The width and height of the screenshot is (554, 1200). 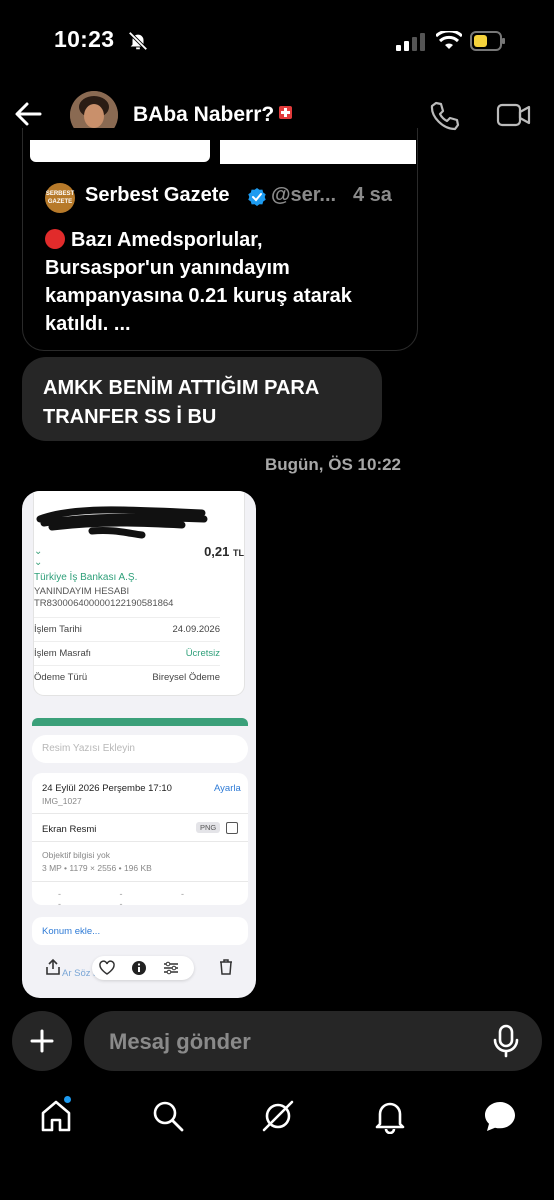 I want to click on signal-icon, so click(x=410, y=42).